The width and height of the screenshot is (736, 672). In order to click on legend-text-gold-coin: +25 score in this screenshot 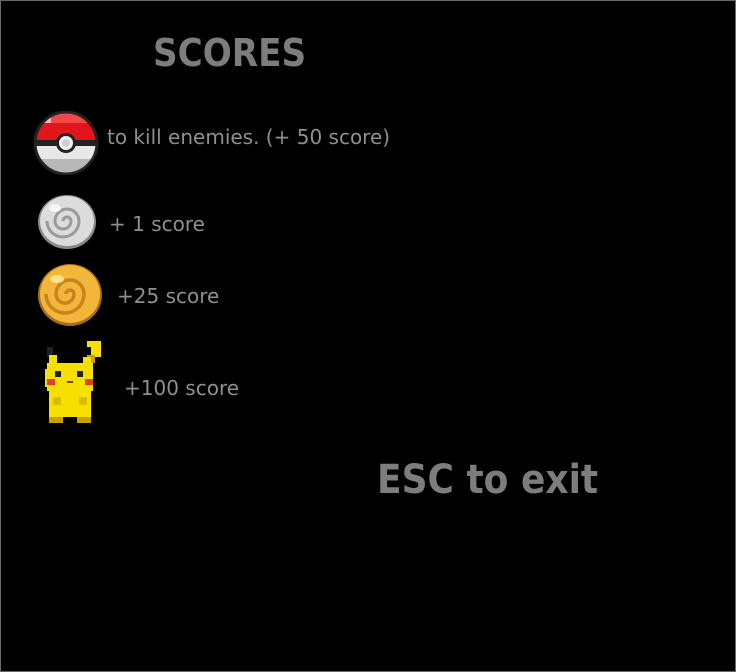, I will do `click(168, 296)`.